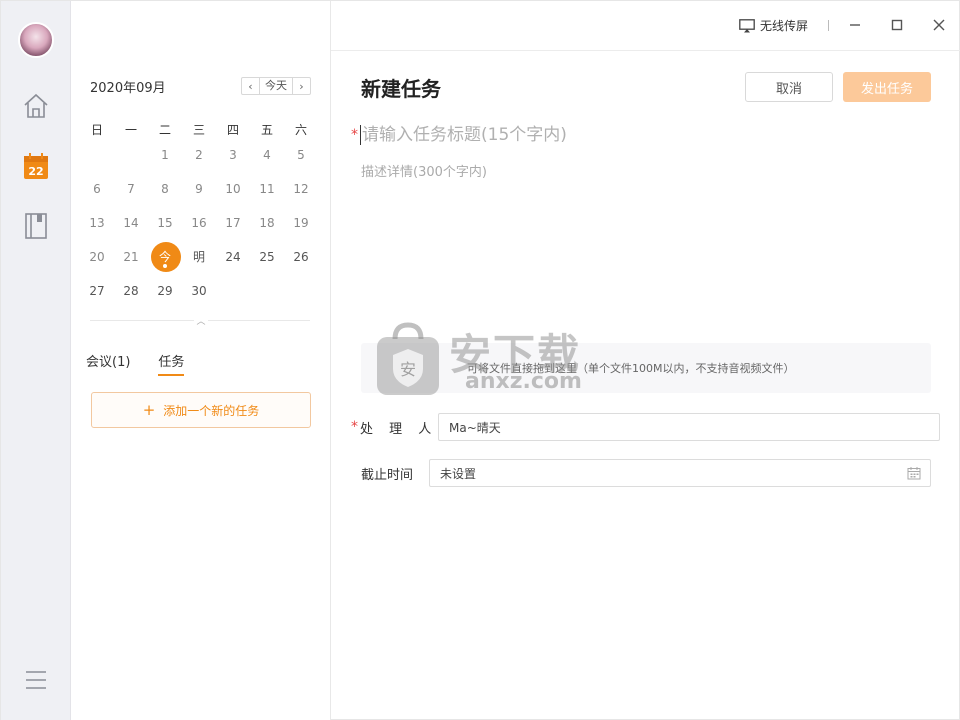  What do you see at coordinates (300, 130) in the screenshot?
I see `weekday-label: 六` at bounding box center [300, 130].